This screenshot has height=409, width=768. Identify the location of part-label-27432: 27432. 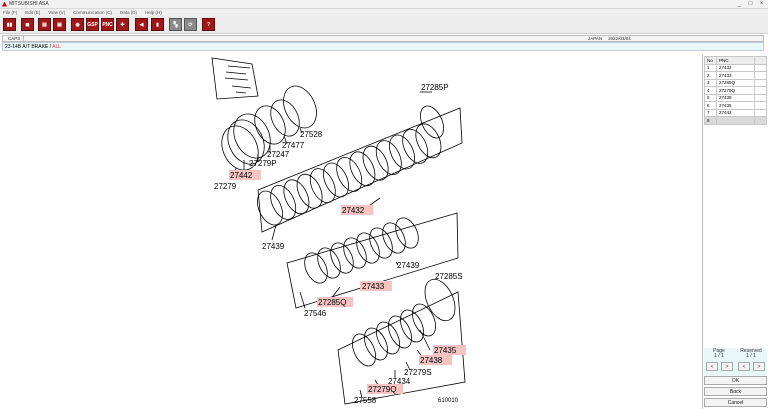
(353, 210).